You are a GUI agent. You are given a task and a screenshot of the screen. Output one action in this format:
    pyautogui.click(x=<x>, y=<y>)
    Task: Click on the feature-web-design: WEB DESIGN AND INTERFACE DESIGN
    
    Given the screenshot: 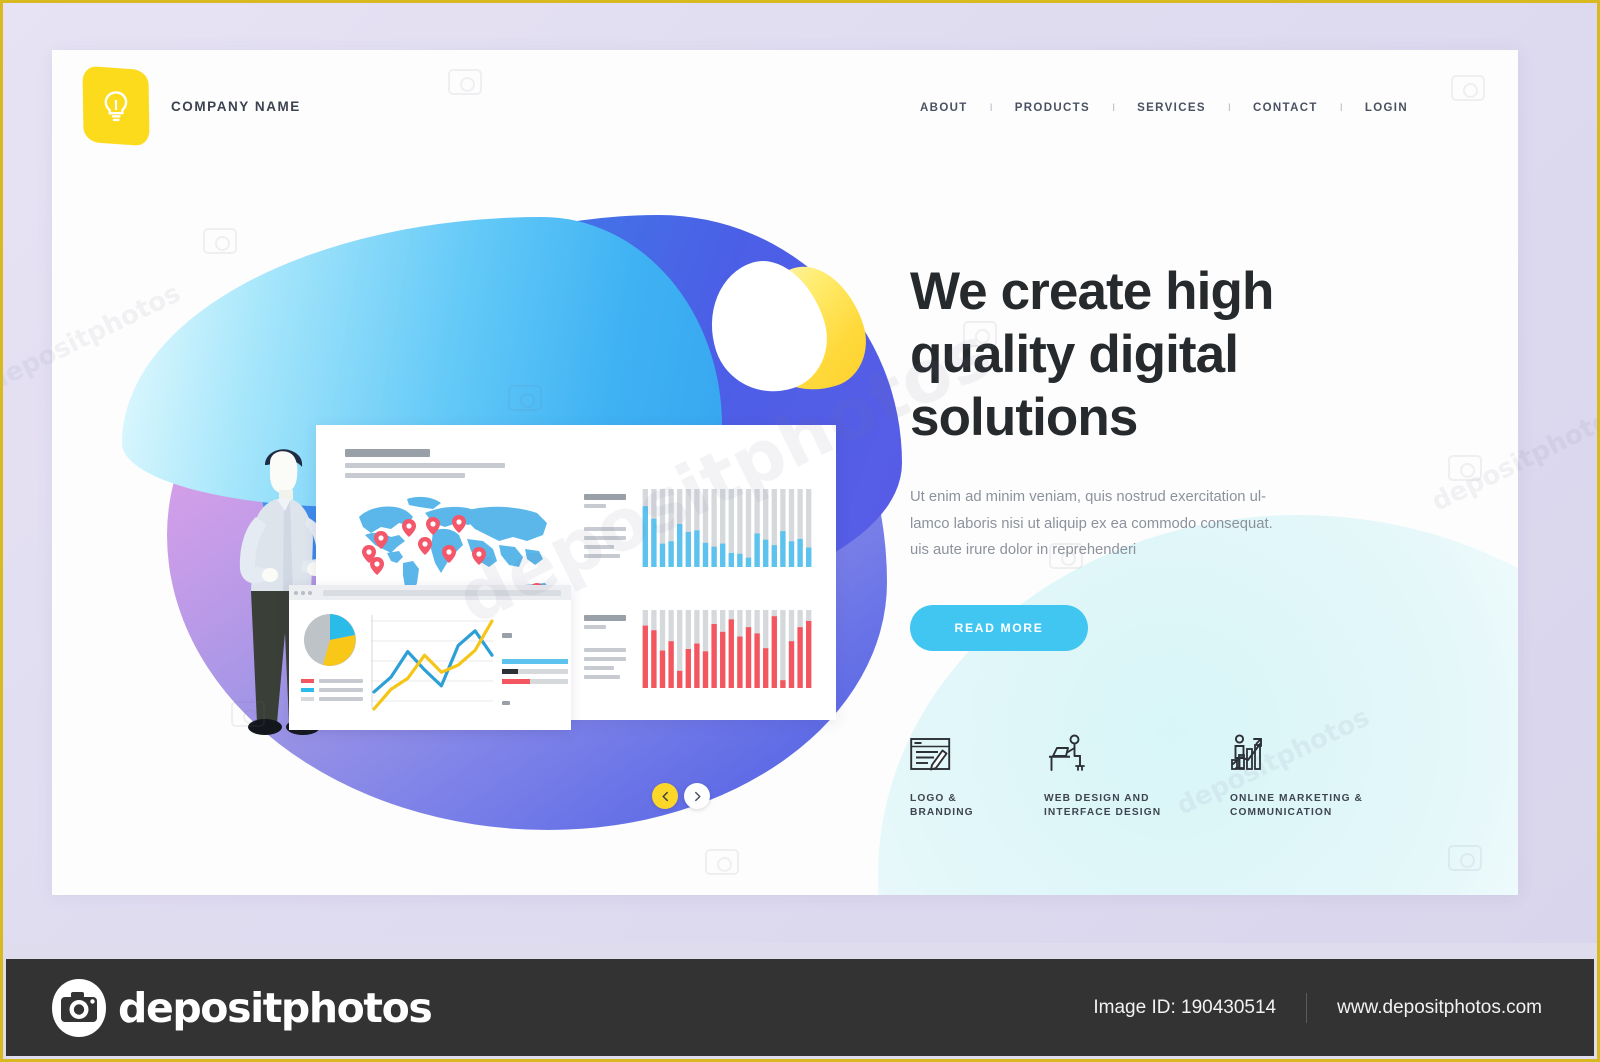 What is the action you would take?
    pyautogui.click(x=1137, y=774)
    